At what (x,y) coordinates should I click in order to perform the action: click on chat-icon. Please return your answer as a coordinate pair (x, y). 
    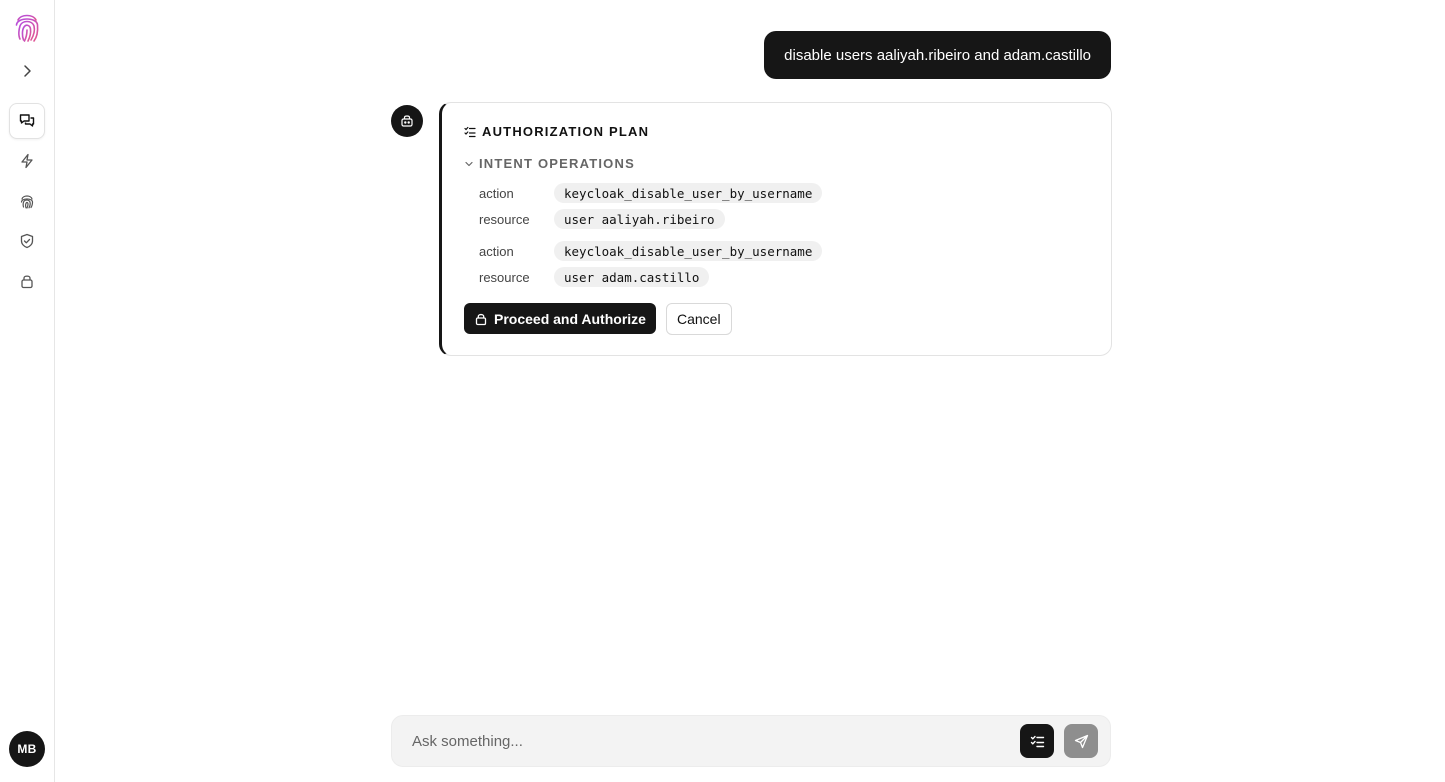
    Looking at the image, I should click on (27, 120).